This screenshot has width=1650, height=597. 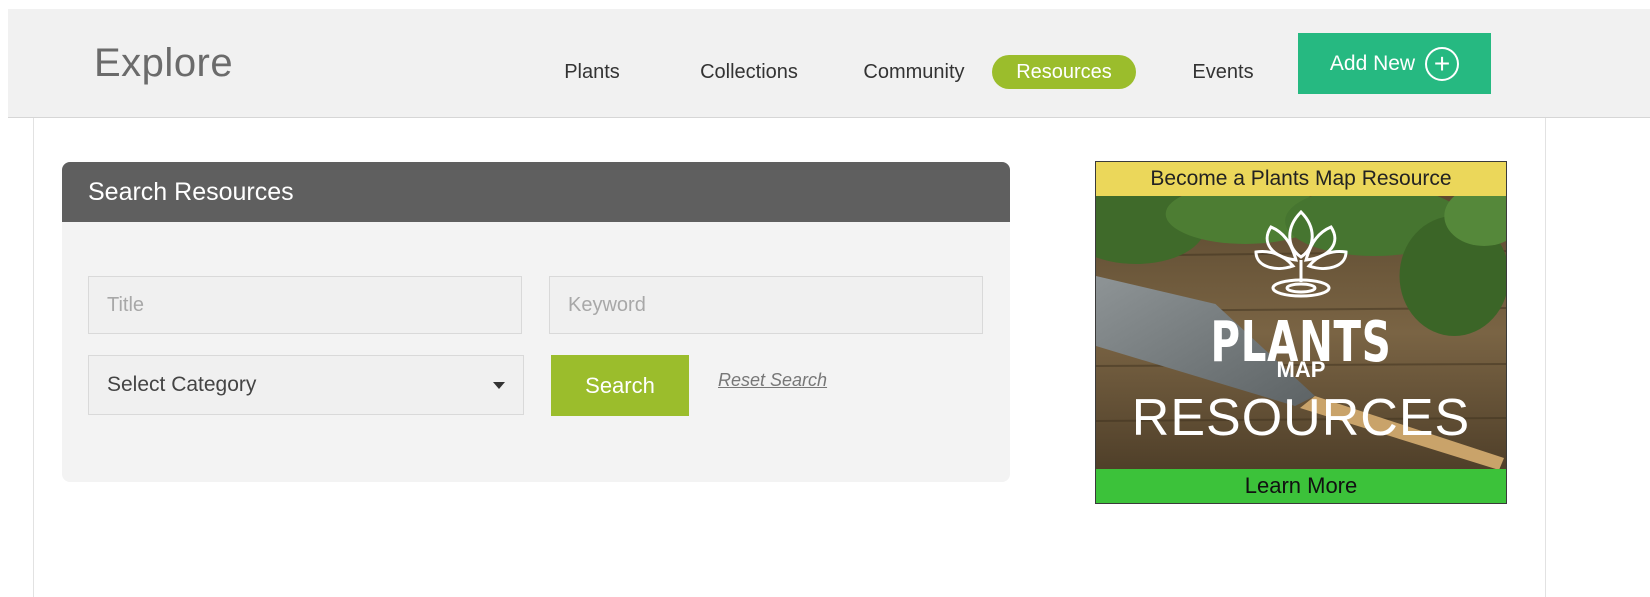 I want to click on plus-circle-icon: +, so click(x=1442, y=63).